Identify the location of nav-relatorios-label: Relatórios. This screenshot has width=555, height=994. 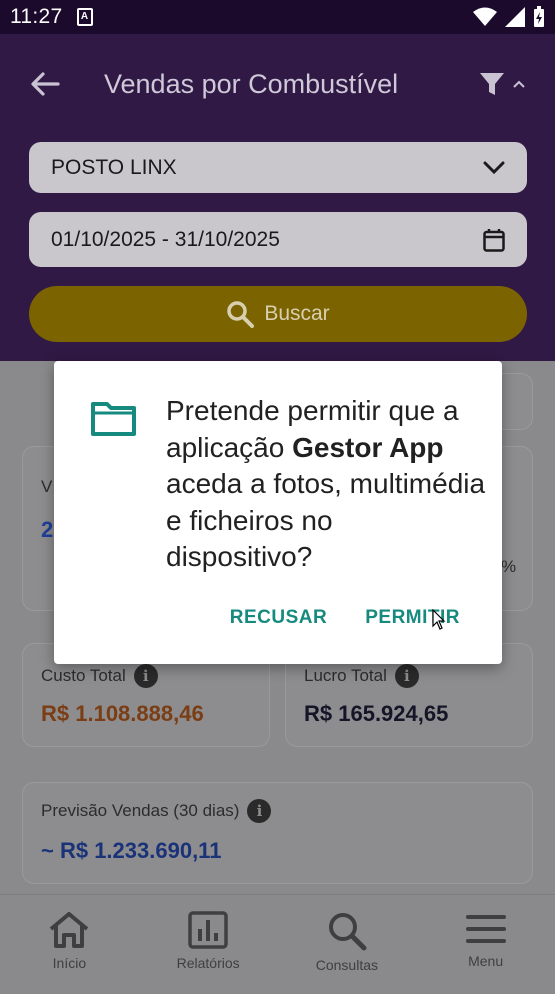
(208, 963).